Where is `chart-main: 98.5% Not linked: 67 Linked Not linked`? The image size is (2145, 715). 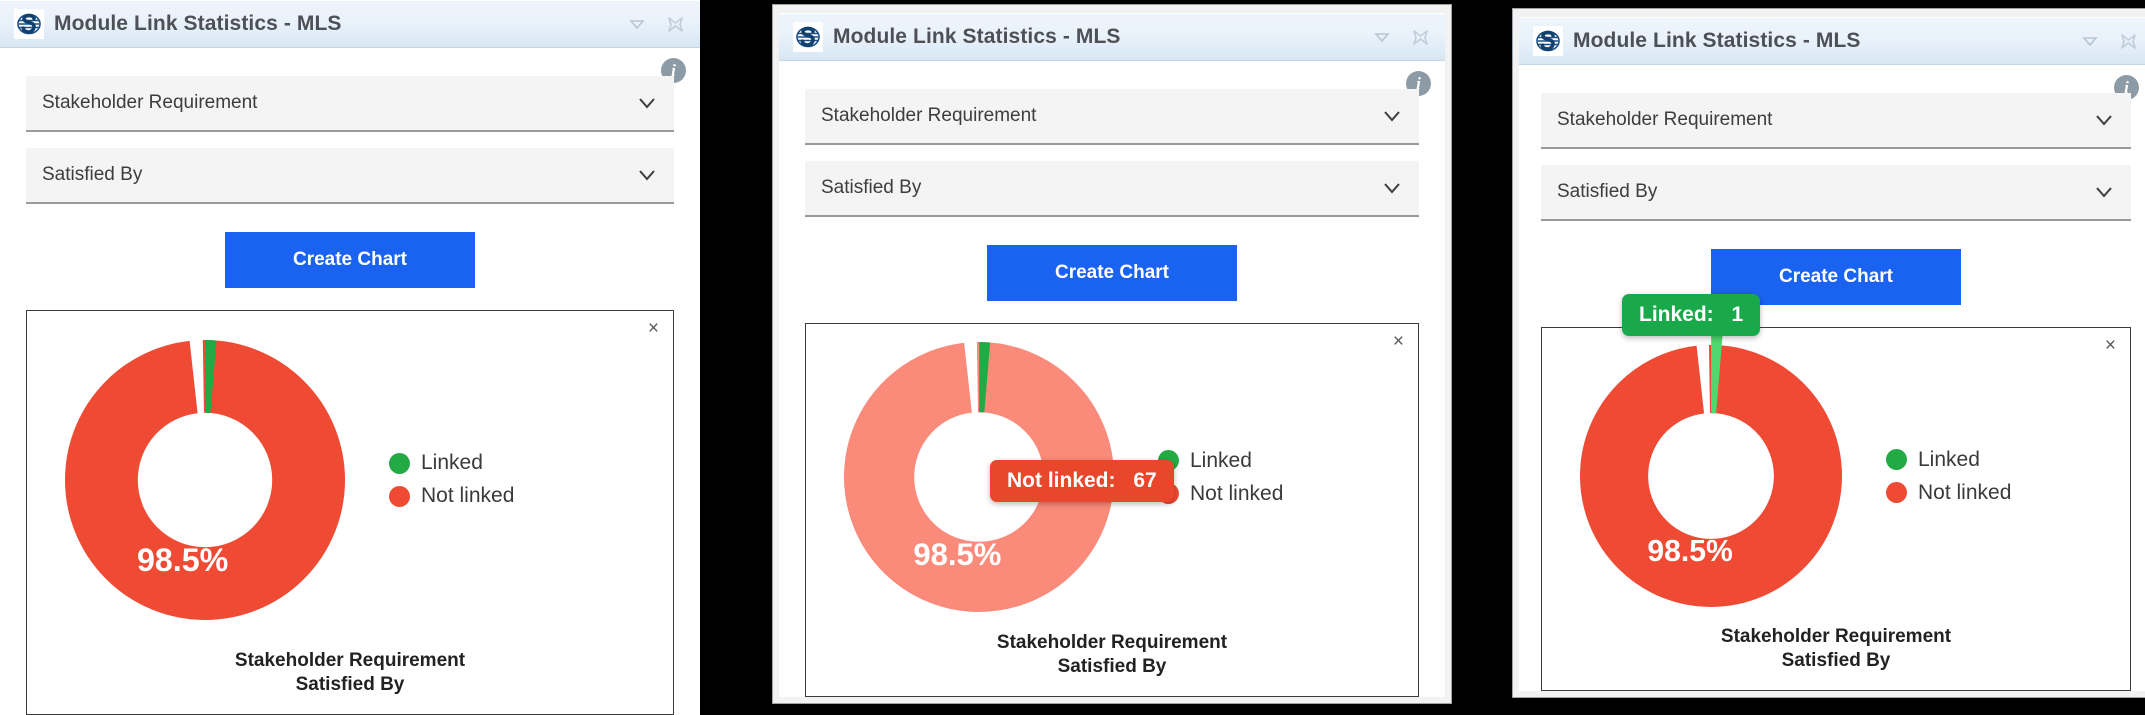
chart-main: 98.5% Not linked: 67 Linked Not linked is located at coordinates (1112, 477).